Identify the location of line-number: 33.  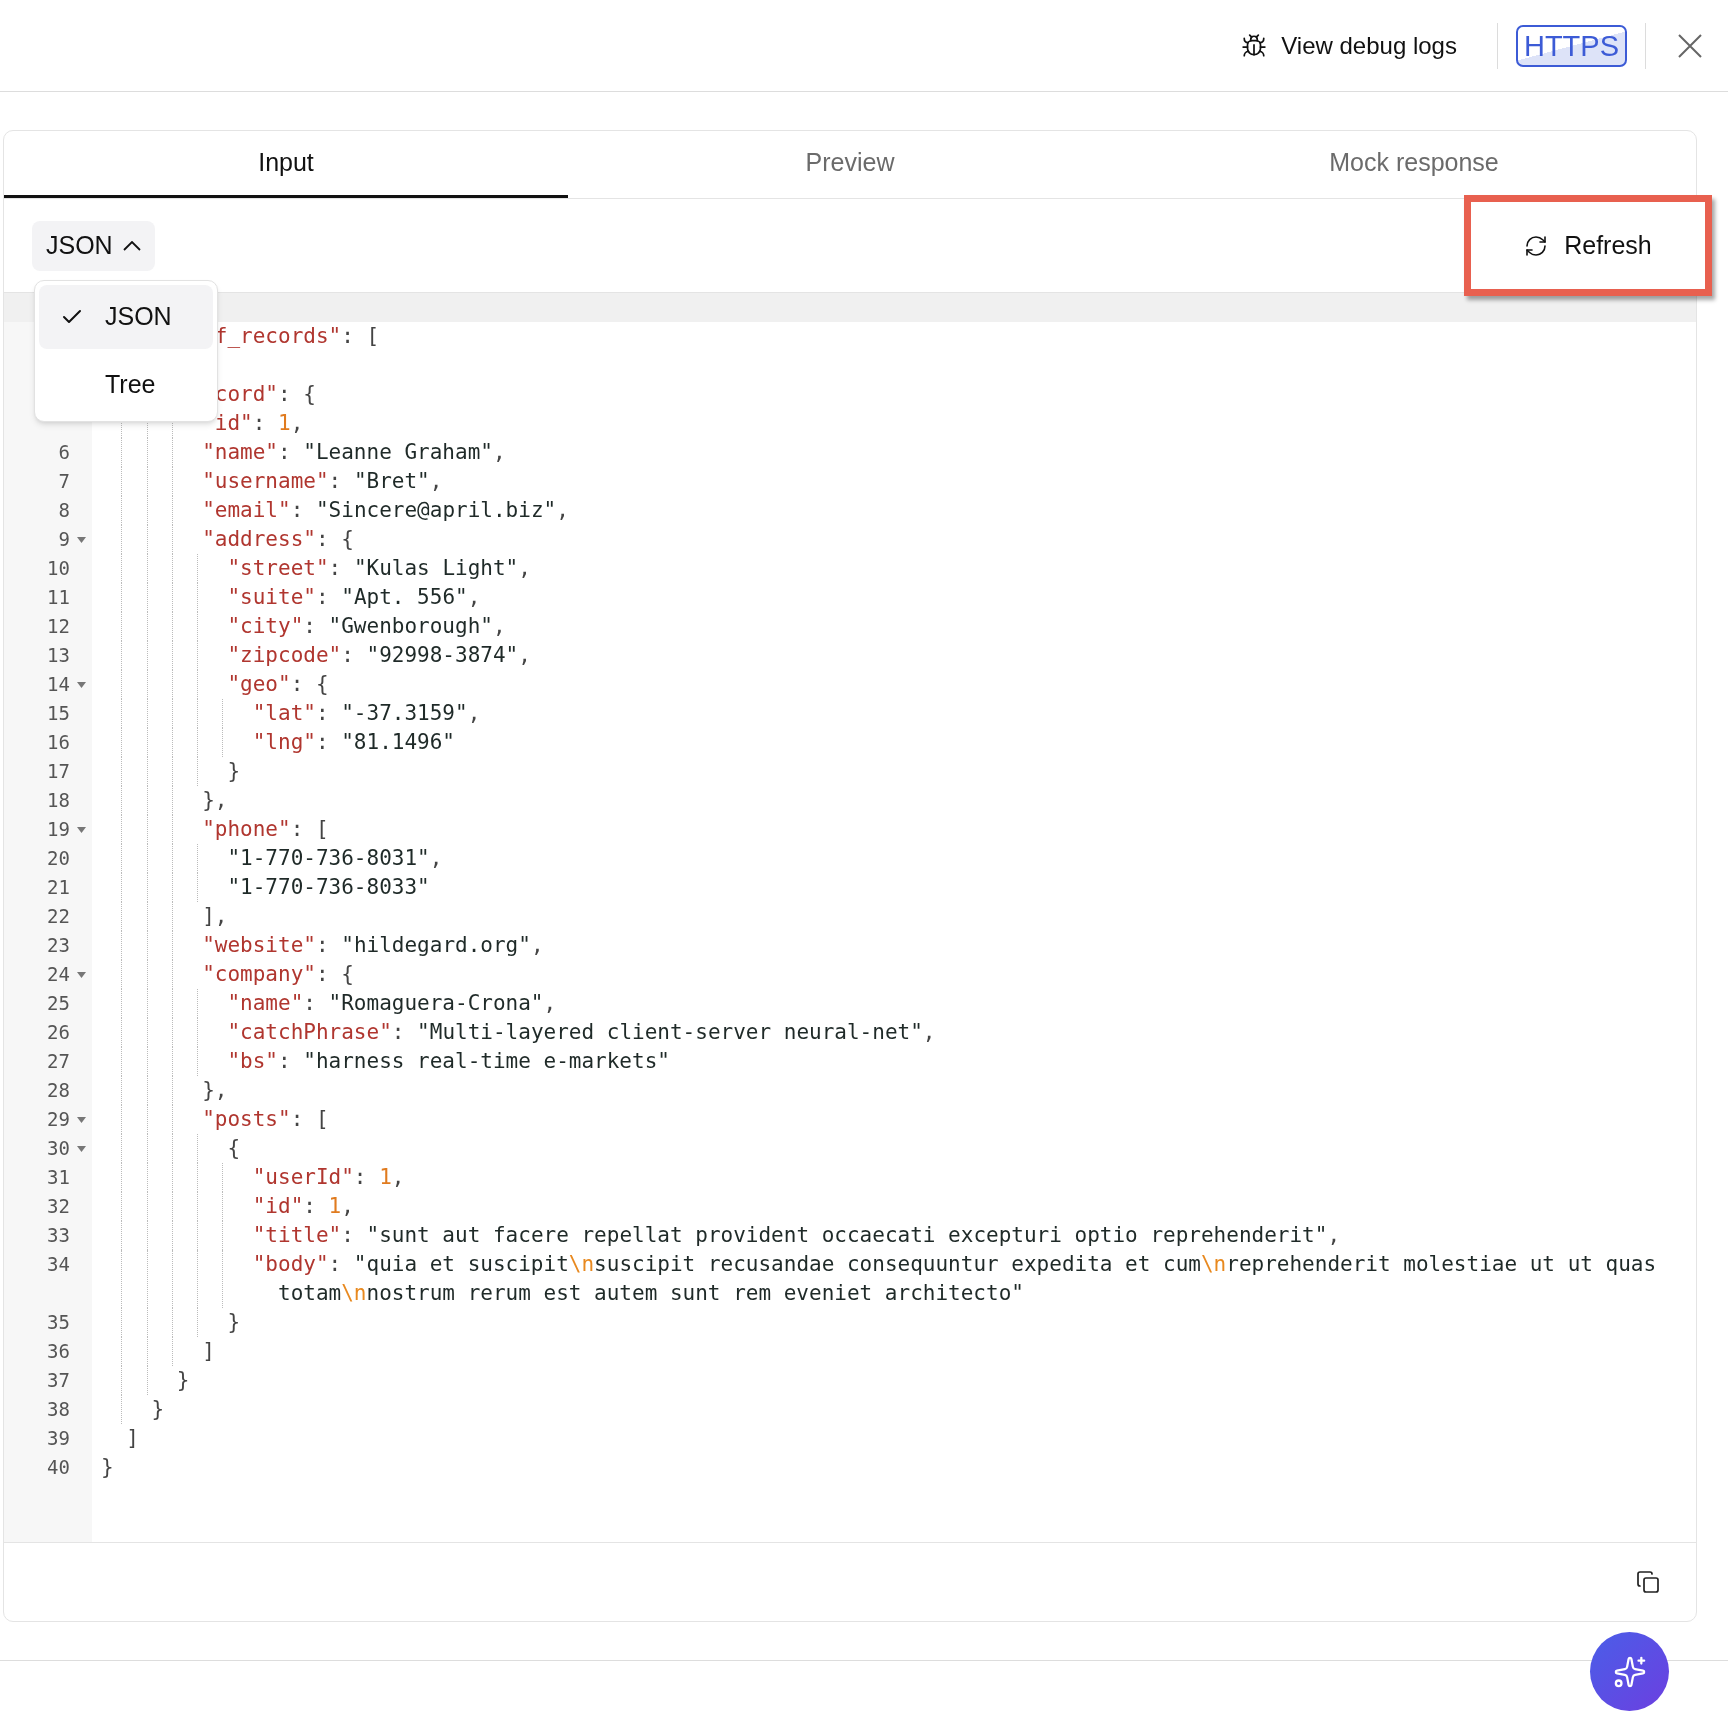
(58, 1235).